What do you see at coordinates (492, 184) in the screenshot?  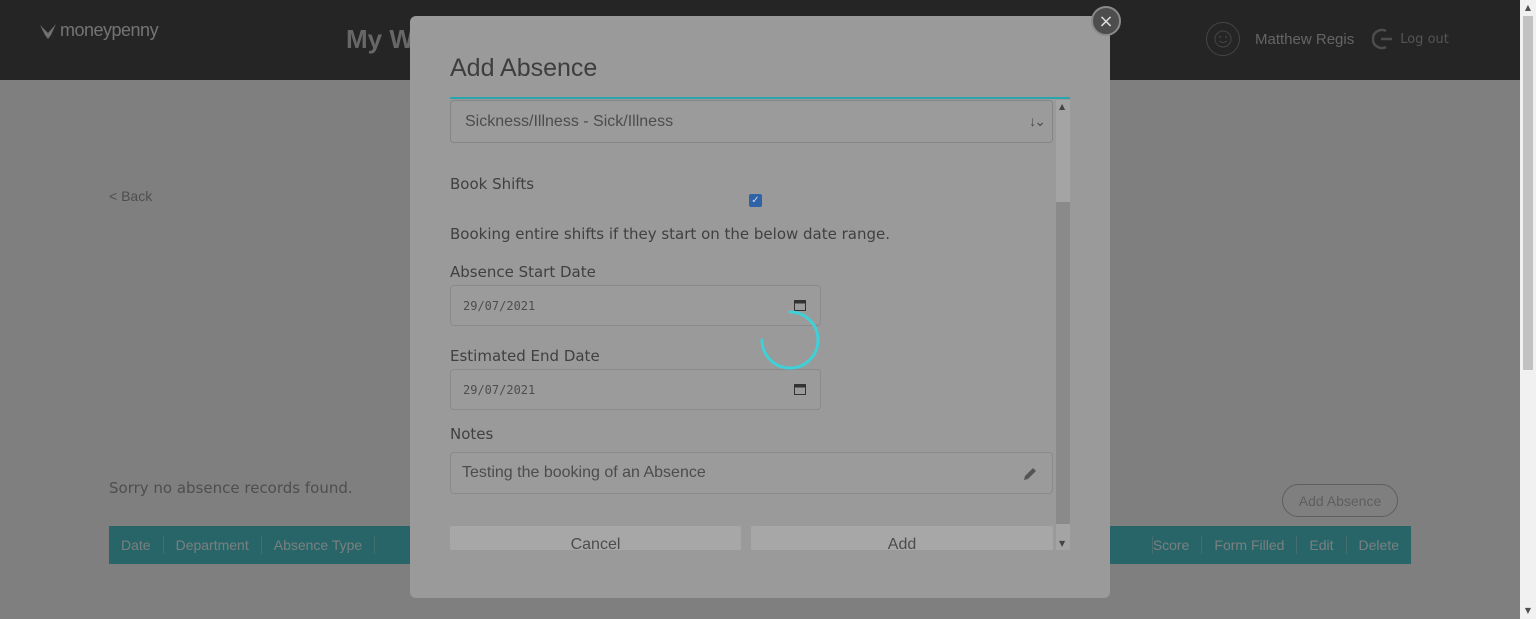 I see `book-shifts-label: Book Shifts` at bounding box center [492, 184].